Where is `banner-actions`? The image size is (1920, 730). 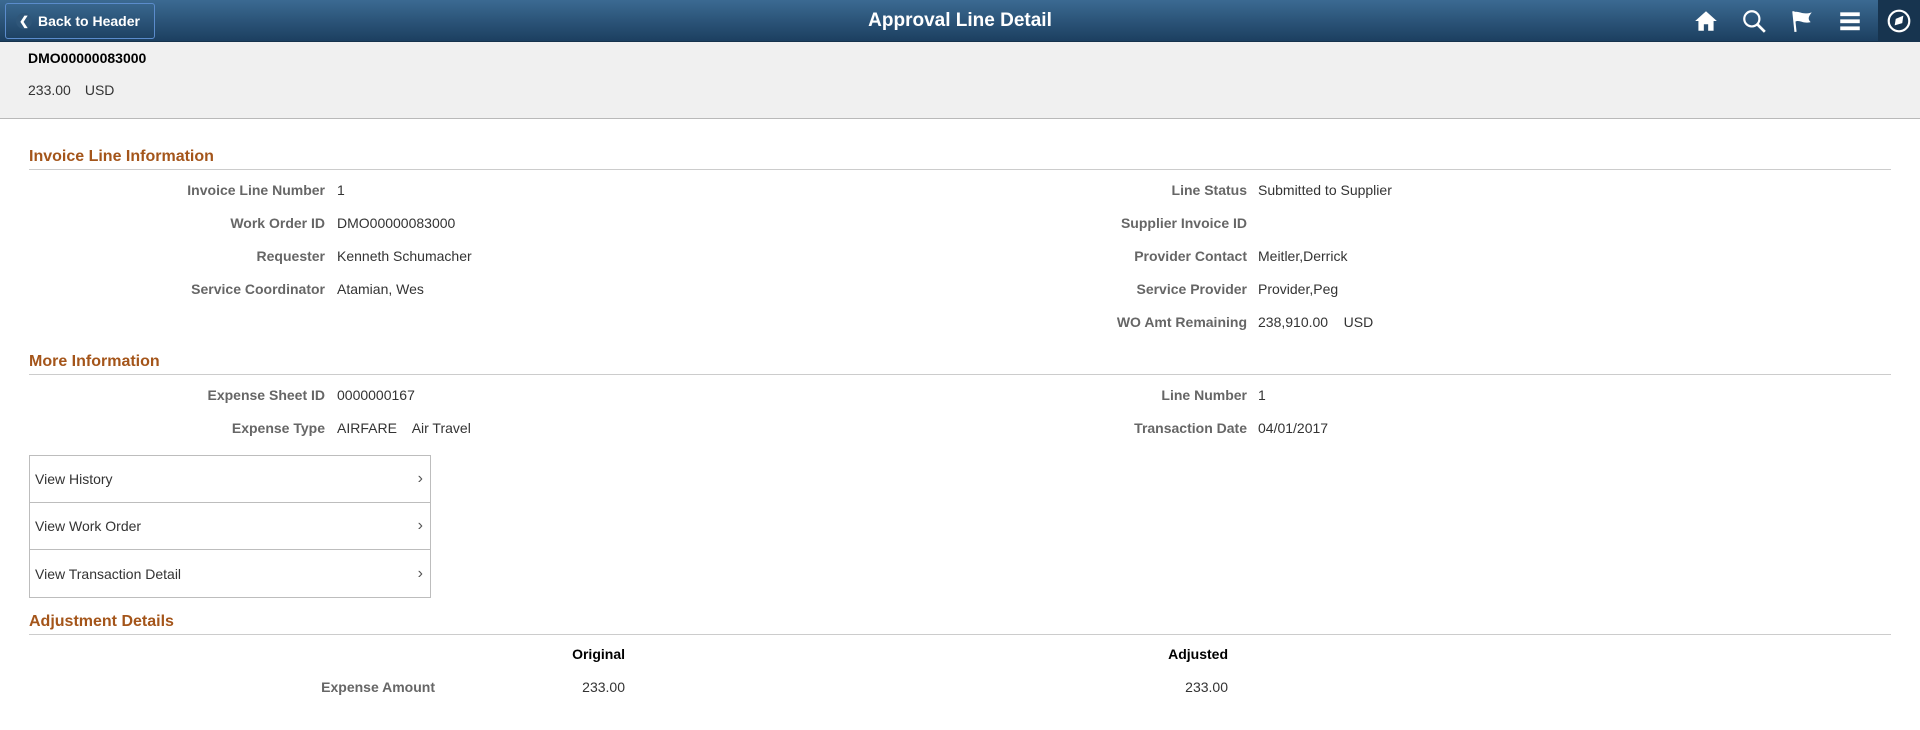 banner-actions is located at coordinates (1801, 21).